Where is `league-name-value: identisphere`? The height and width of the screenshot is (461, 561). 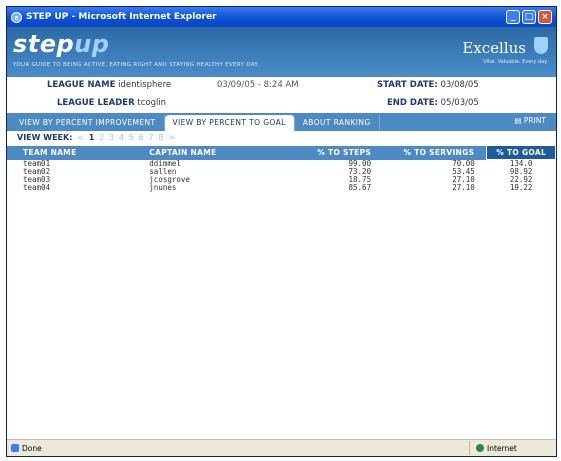 league-name-value: identisphere is located at coordinates (145, 85).